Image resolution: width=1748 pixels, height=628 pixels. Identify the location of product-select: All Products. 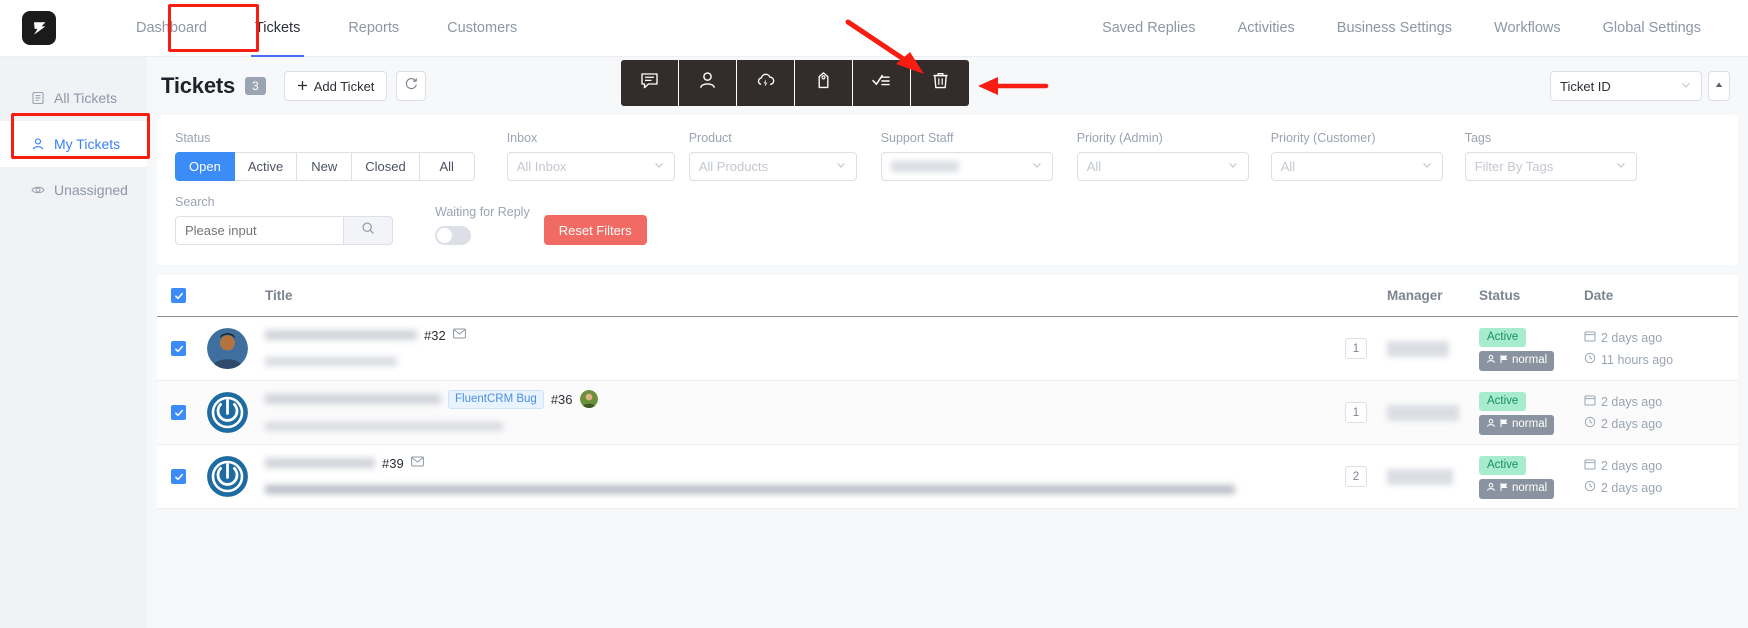
(772, 166).